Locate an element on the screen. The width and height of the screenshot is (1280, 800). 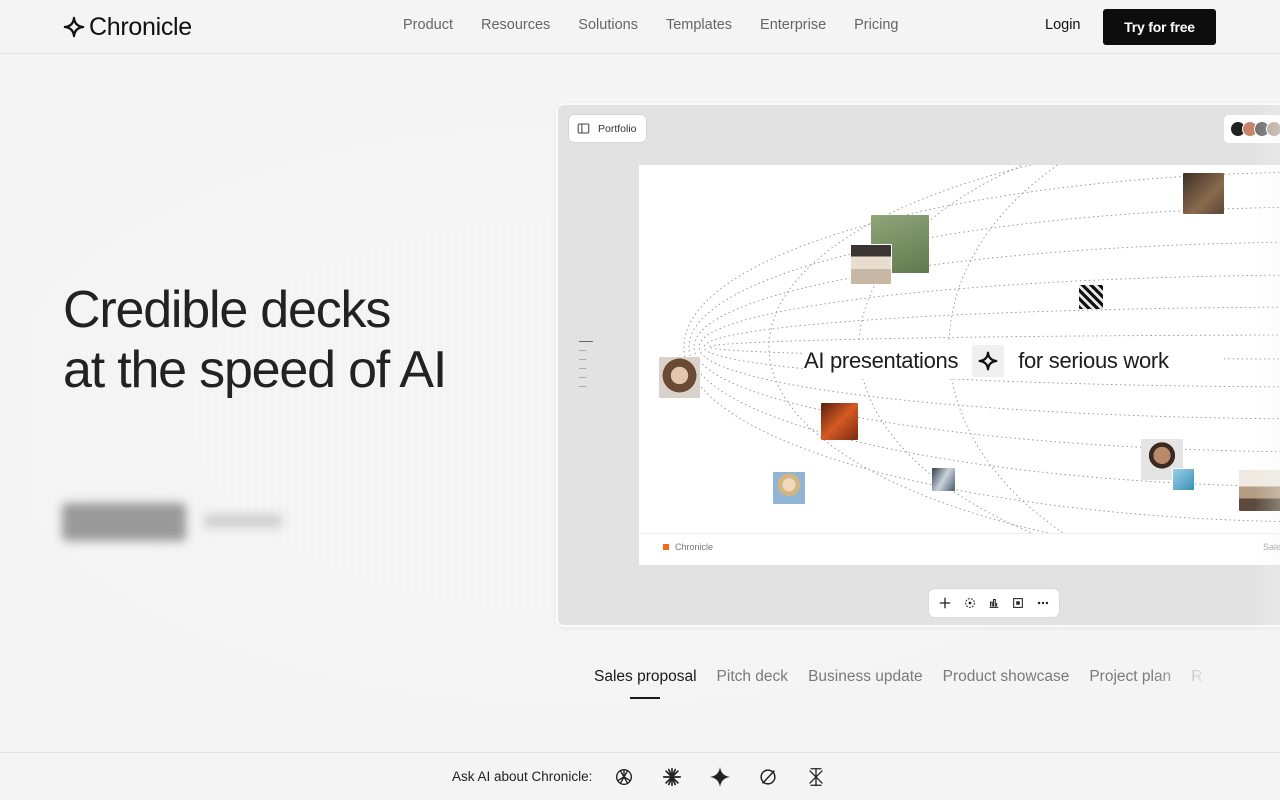
nav-product: Product is located at coordinates (428, 25).